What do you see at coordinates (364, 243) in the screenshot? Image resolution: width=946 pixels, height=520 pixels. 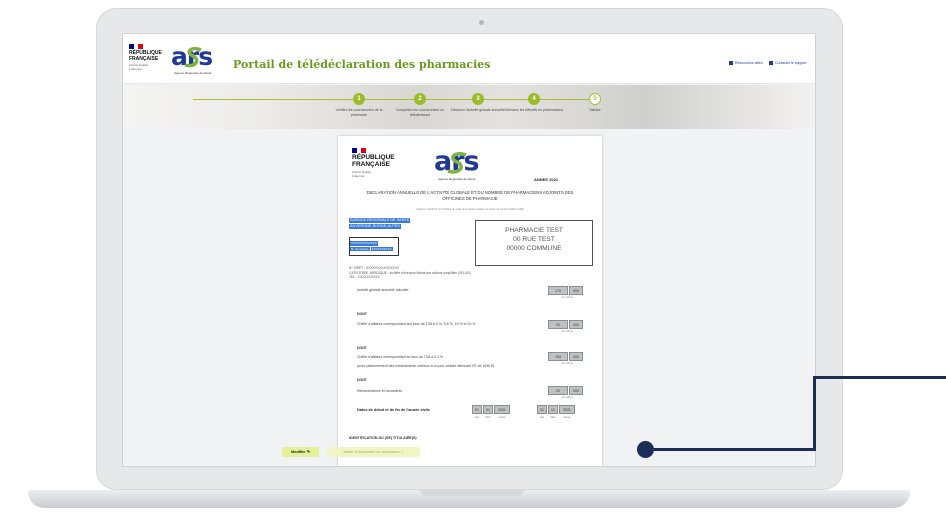 I see `service-line-1: XXXXXXXXXXXXX` at bounding box center [364, 243].